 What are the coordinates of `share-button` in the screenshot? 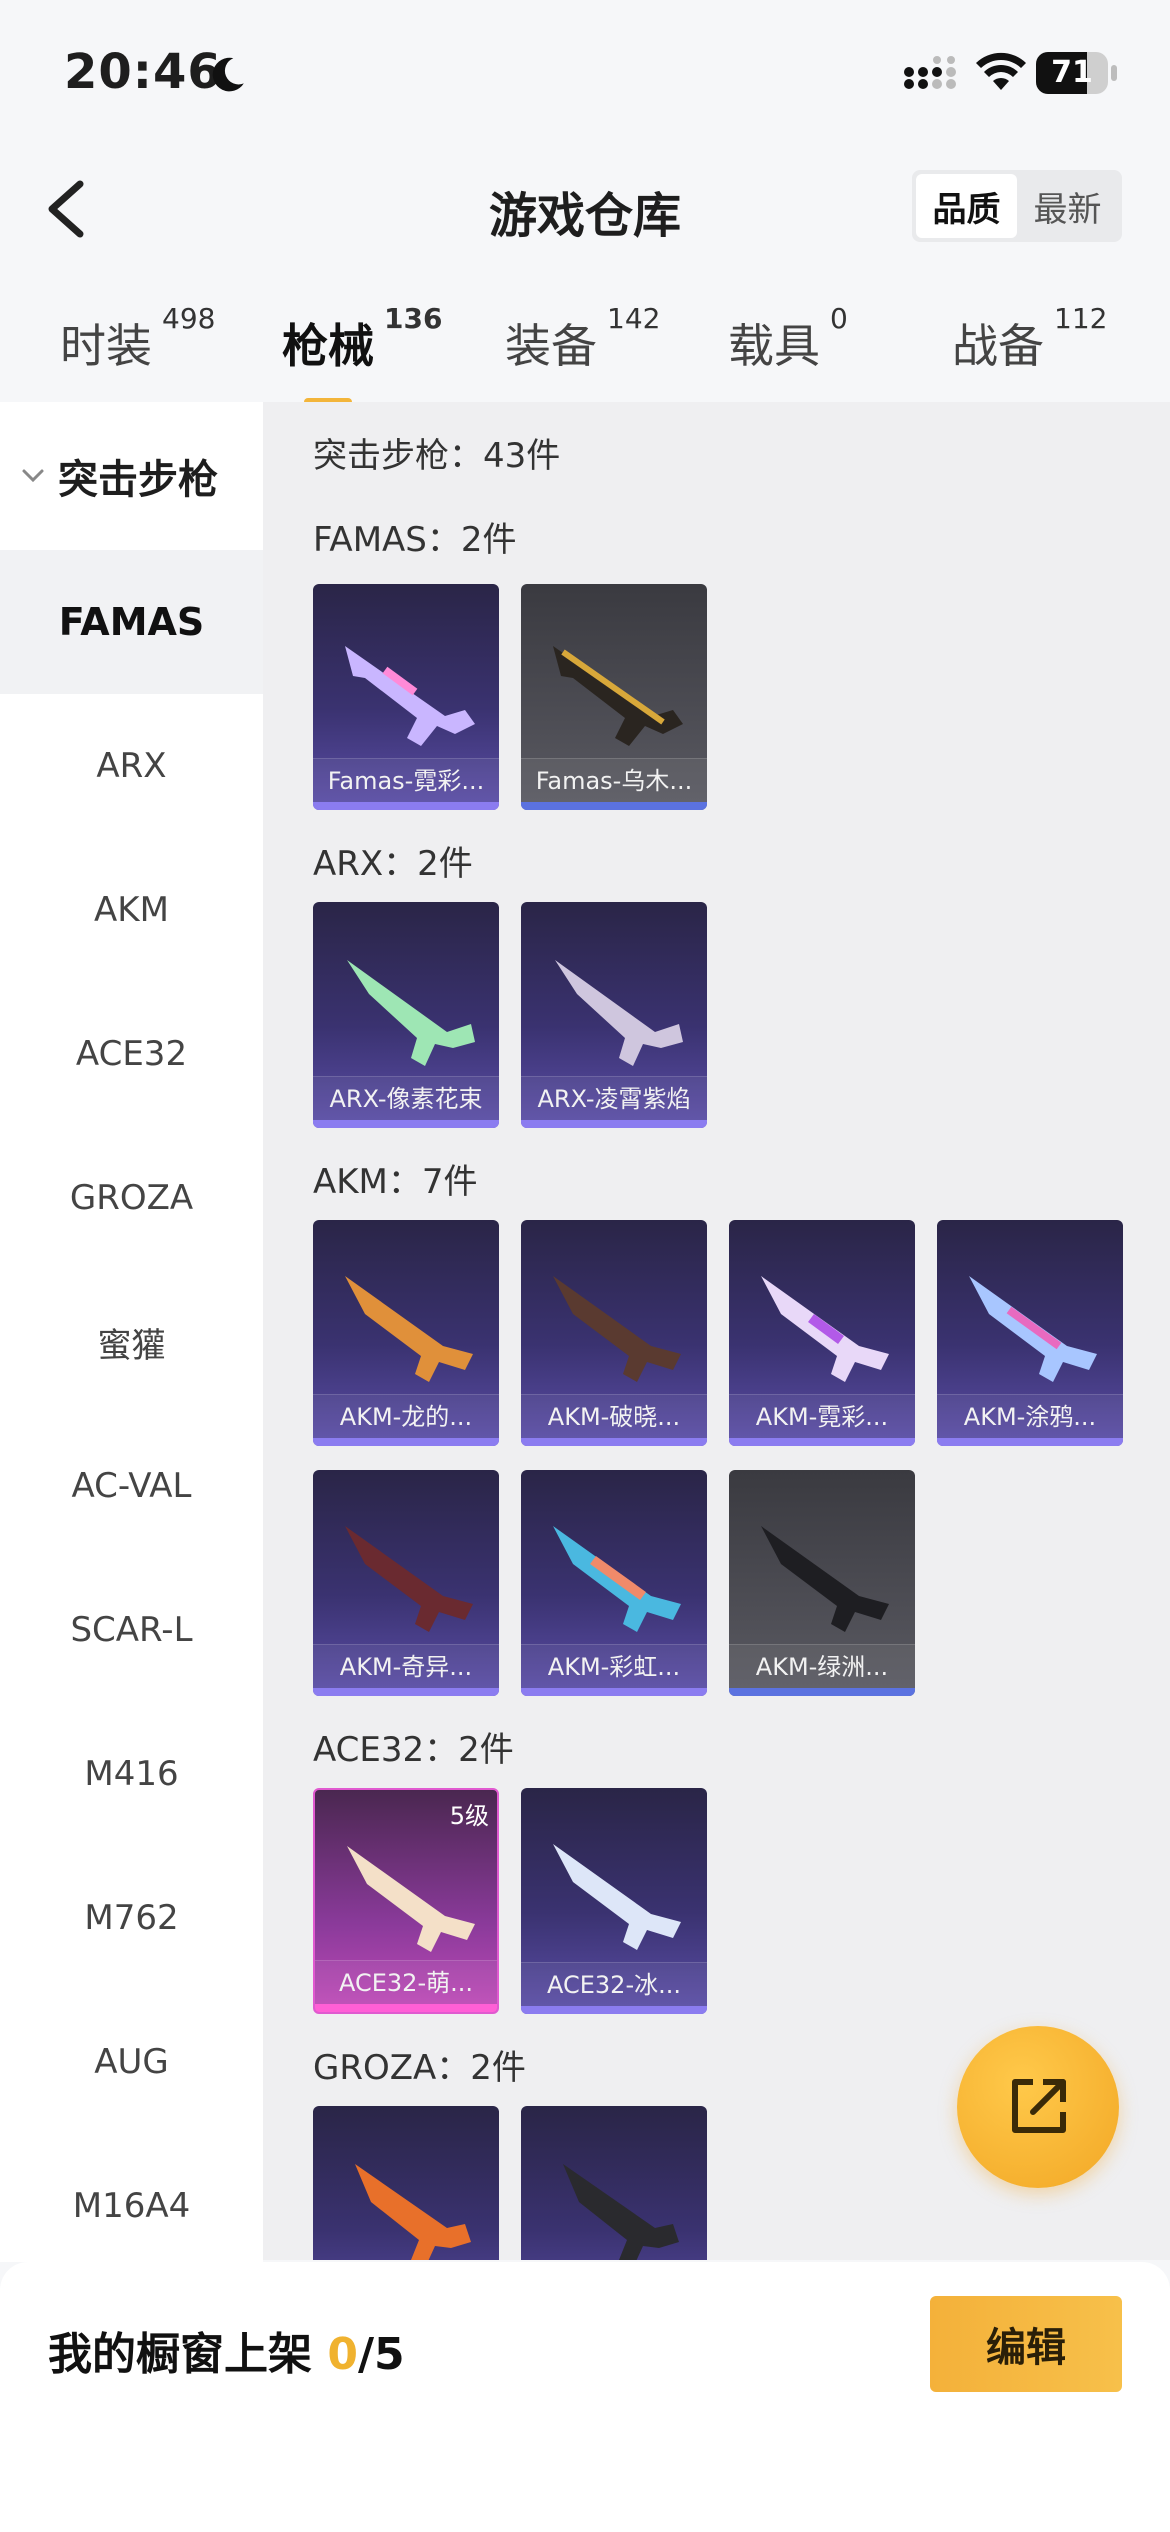 It's located at (1038, 2107).